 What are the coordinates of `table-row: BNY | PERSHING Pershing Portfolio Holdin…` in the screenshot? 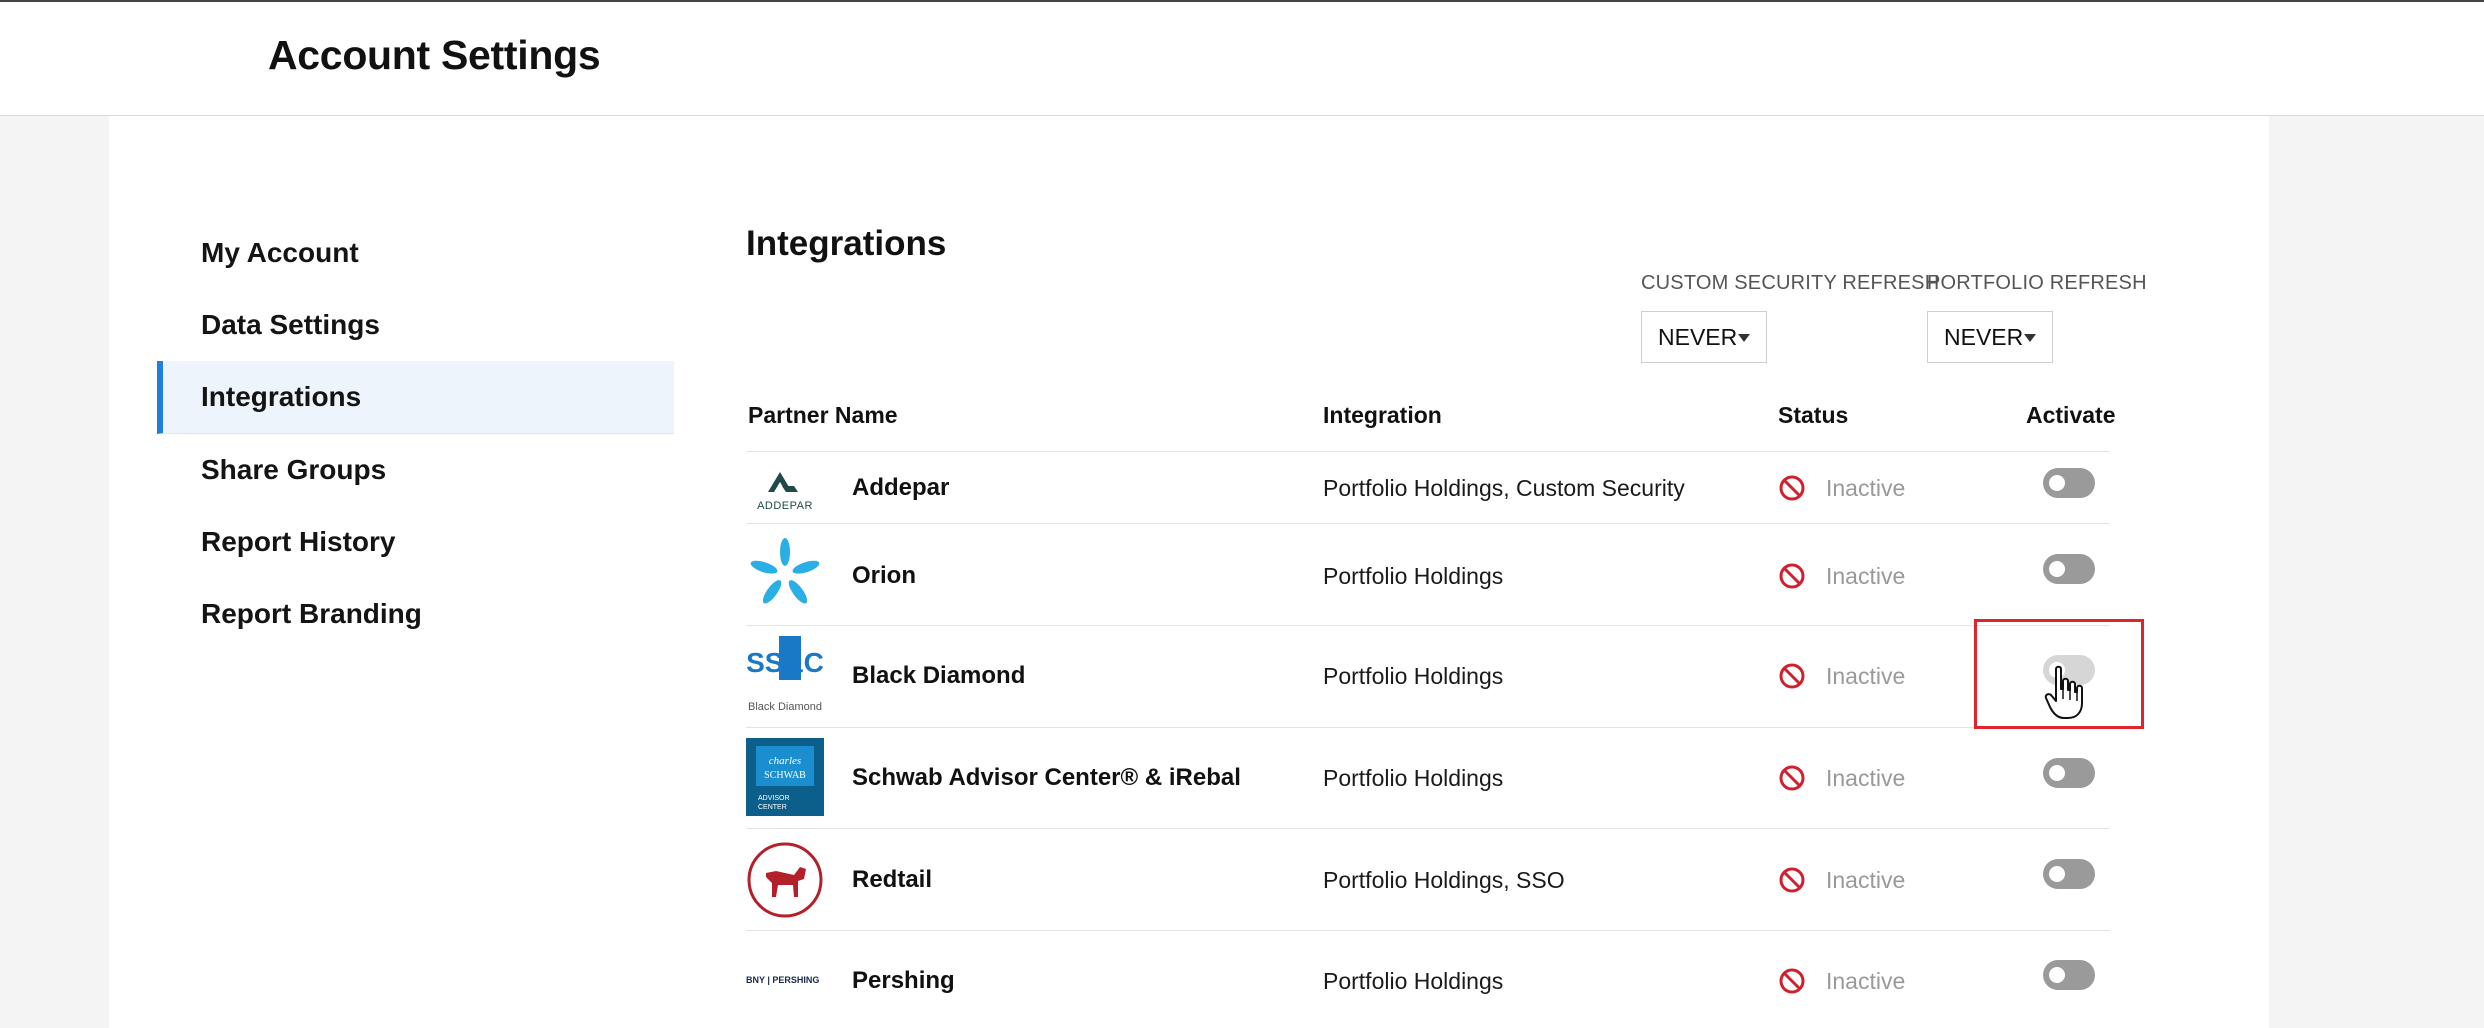 It's located at (1428, 979).